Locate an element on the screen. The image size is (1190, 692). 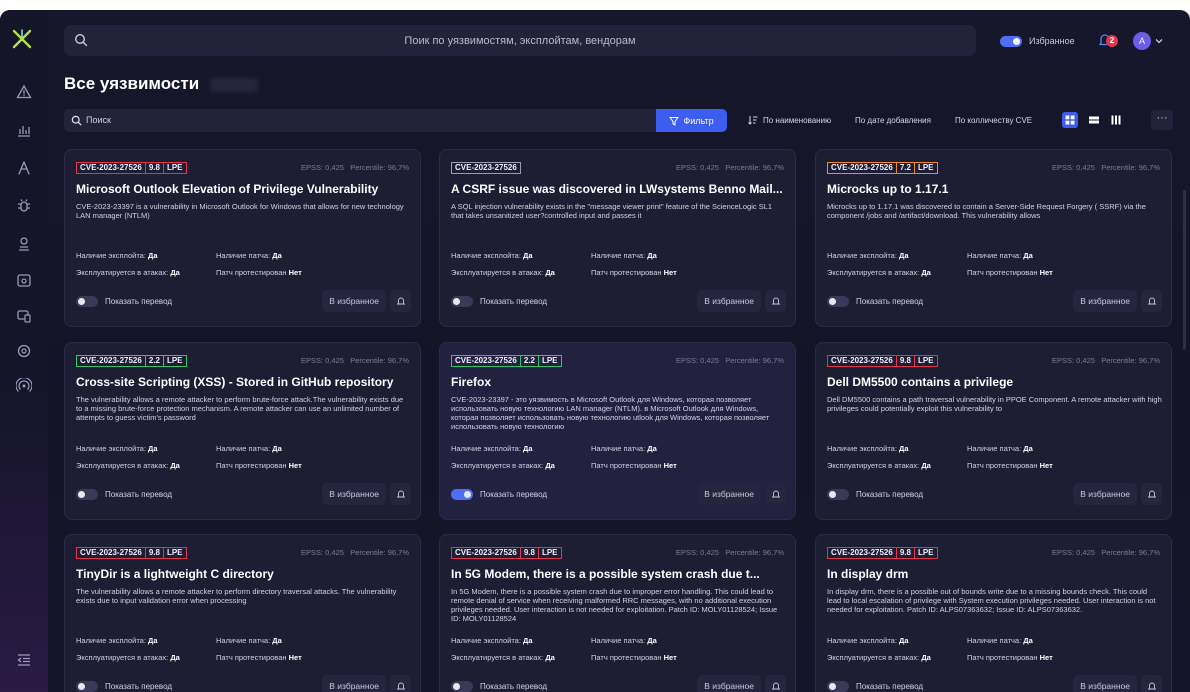
devices-icon is located at coordinates (24, 316).